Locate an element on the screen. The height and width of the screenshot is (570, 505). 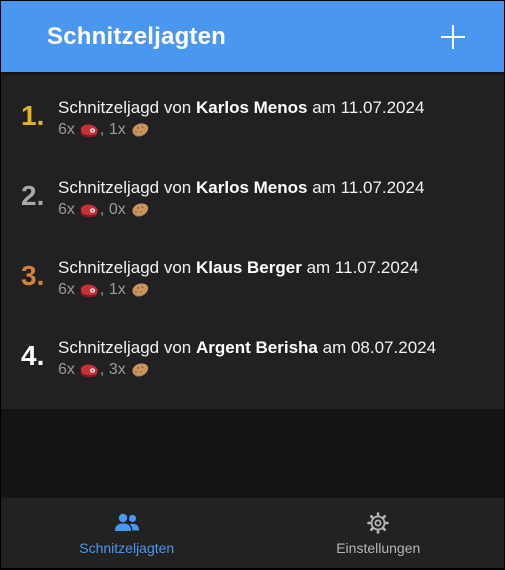
entry-author: Argent Berisha is located at coordinates (257, 347).